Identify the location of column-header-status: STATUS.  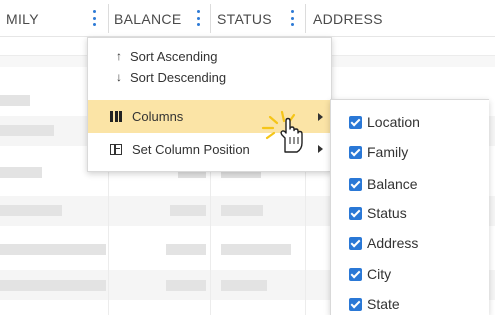
(244, 18).